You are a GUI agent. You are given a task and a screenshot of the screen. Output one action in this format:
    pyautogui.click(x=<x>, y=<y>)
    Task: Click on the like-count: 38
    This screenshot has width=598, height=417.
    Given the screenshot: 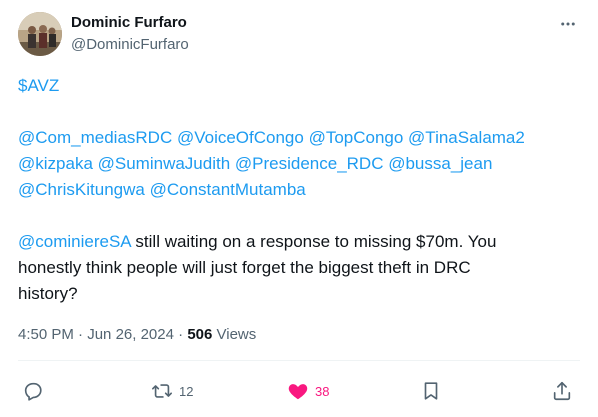 What is the action you would take?
    pyautogui.click(x=322, y=391)
    